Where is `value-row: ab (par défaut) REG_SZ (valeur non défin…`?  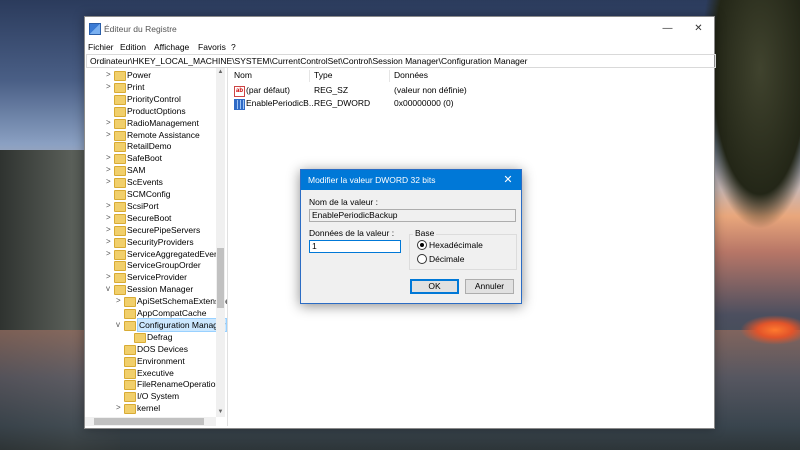
value-row: ab (par défaut) REG_SZ (valeur non défin… is located at coordinates (466, 91).